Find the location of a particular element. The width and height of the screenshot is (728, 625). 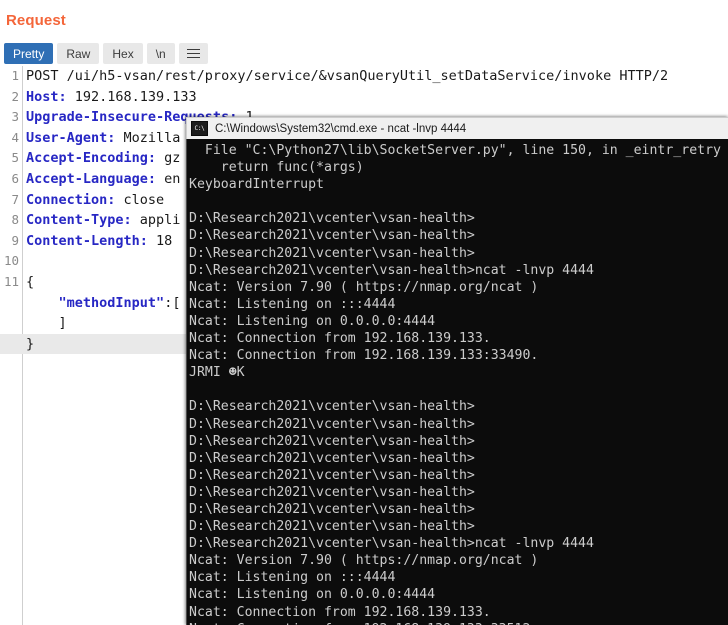

tab-hex: Hex is located at coordinates (123, 53).